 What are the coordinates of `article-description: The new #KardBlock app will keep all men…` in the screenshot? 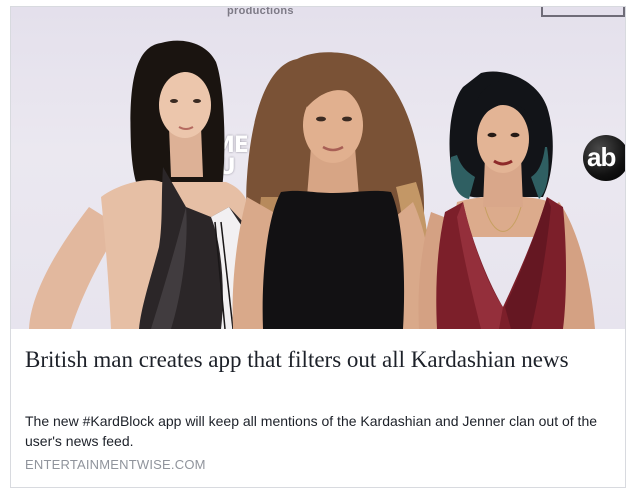 It's located at (311, 431).